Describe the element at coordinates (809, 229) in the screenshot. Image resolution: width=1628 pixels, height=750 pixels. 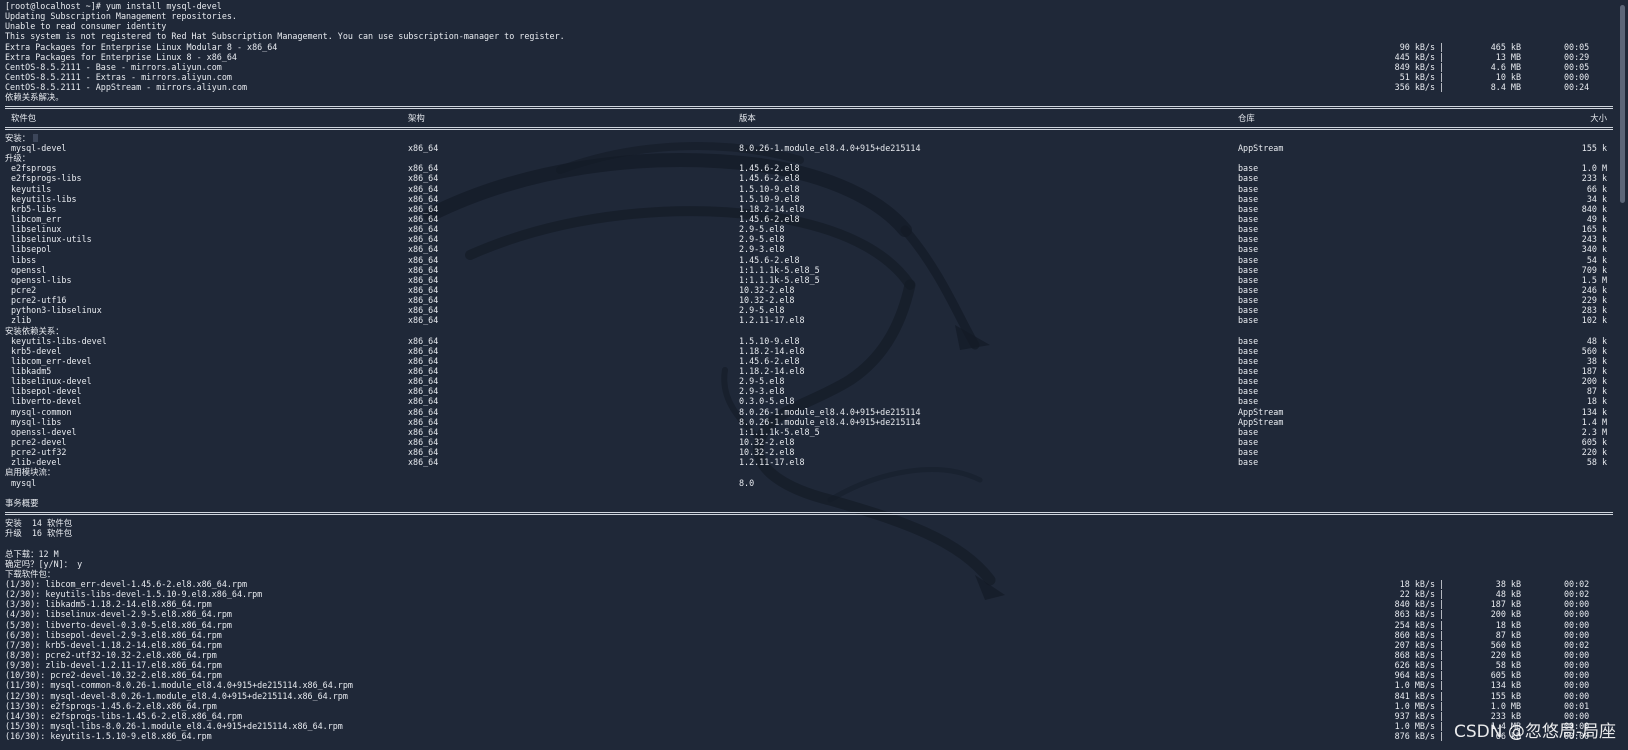
I see `package-row: libselinux x86_64 2.9-5.el8 base 165 k` at that location.